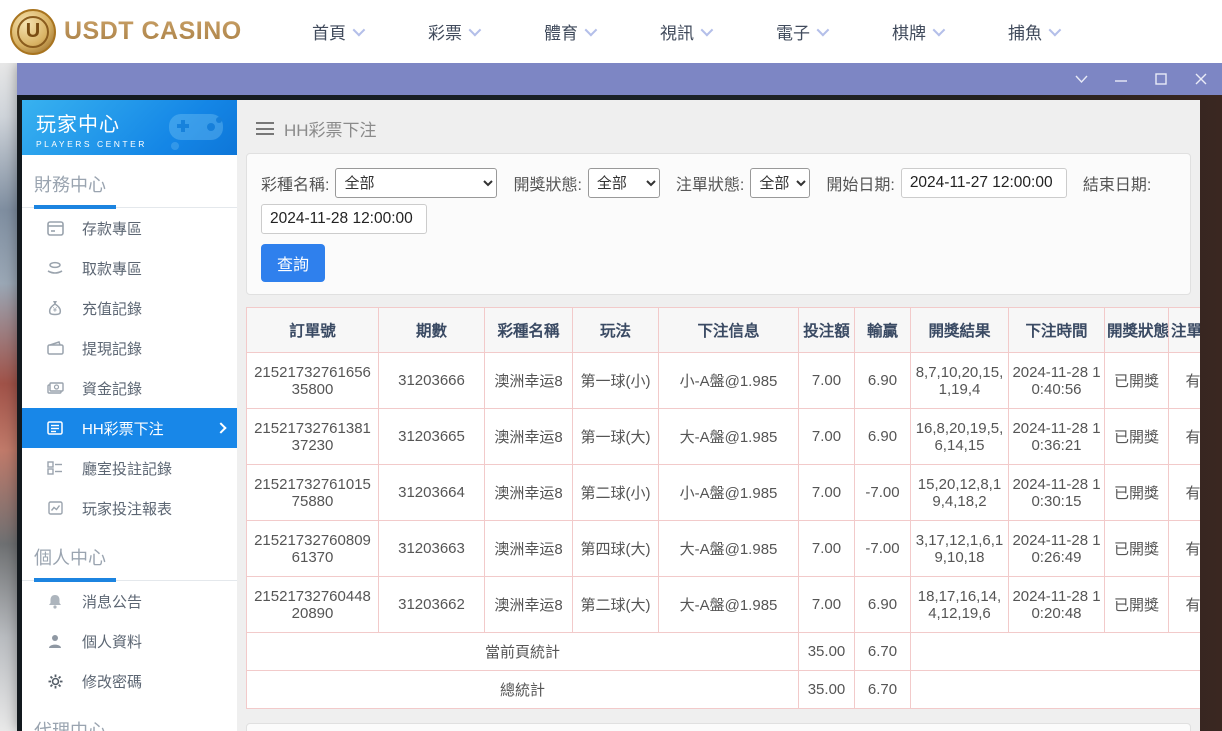  I want to click on sidebar-item-funds-records: 資金記錄, so click(129, 388).